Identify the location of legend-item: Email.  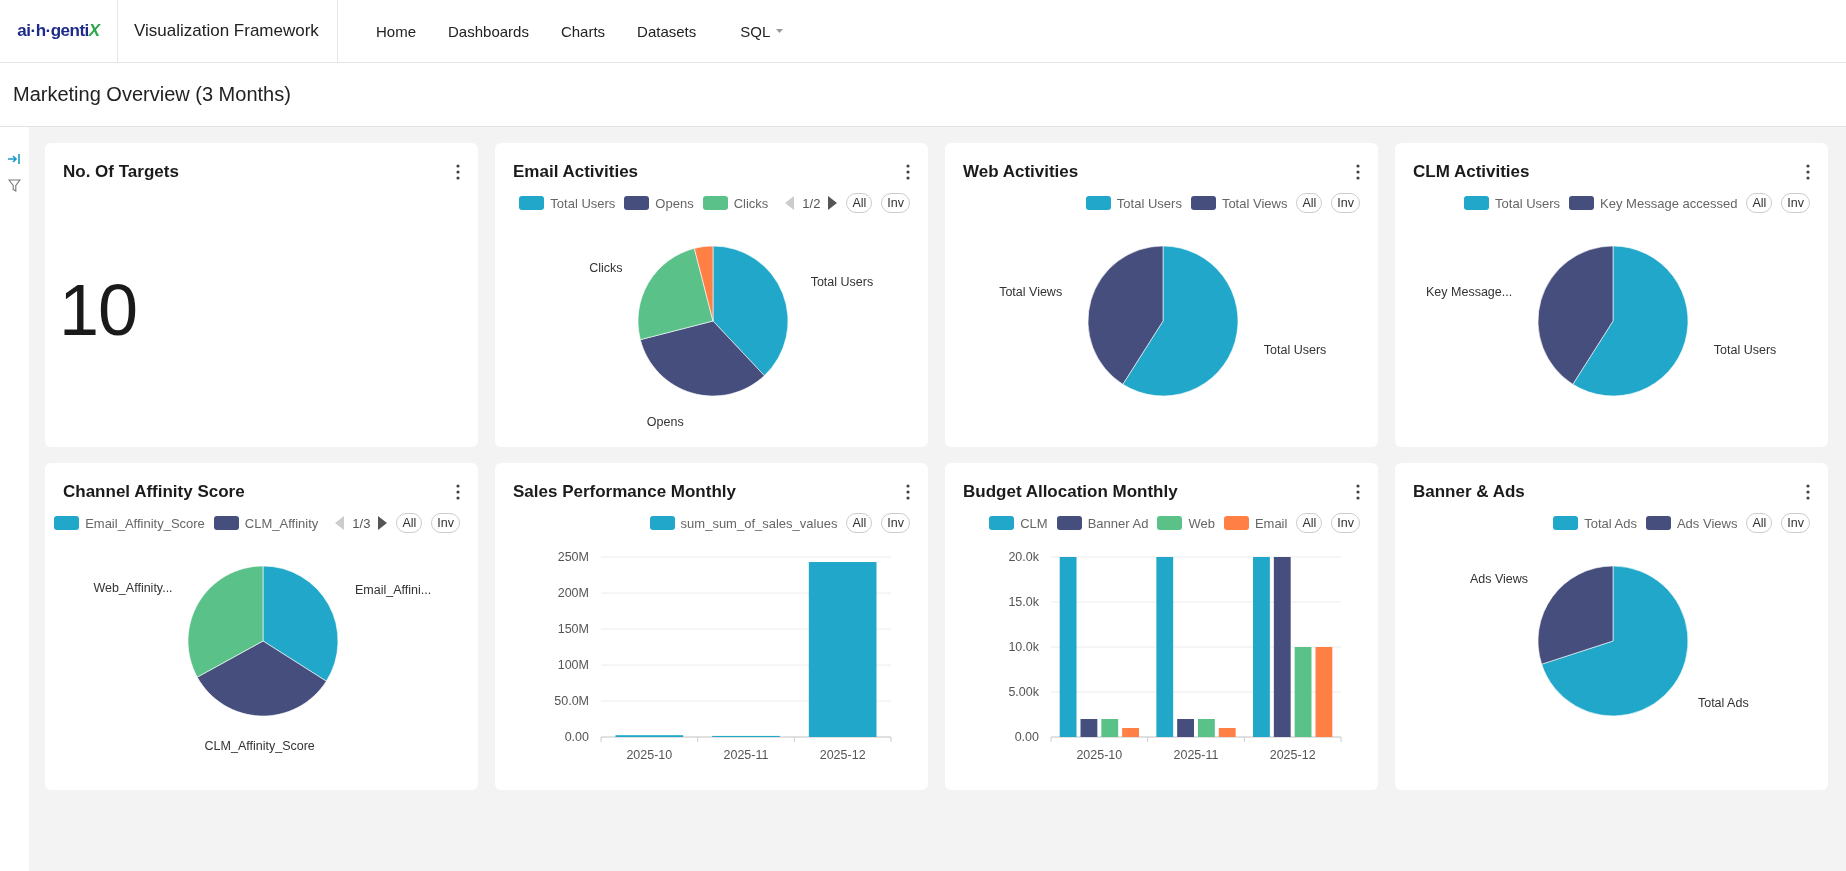
(1255, 523).